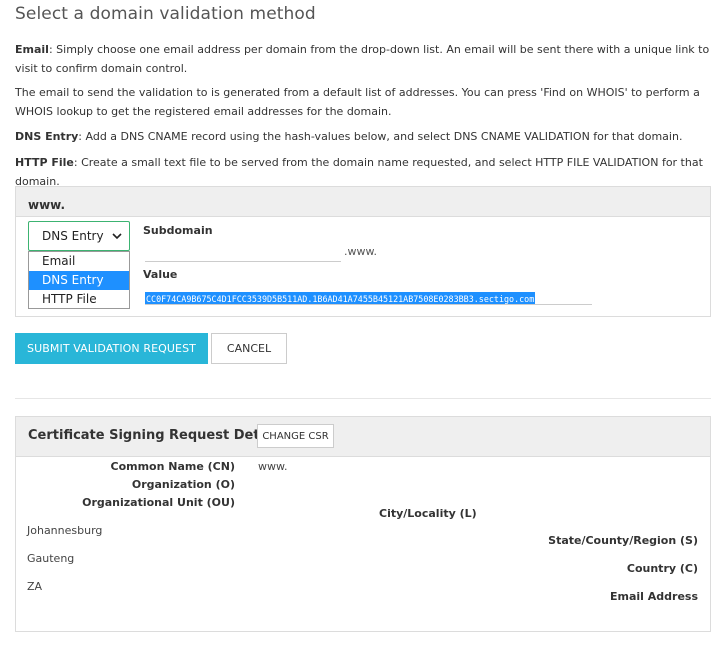  I want to click on email-address-label: Email Address, so click(653, 596).